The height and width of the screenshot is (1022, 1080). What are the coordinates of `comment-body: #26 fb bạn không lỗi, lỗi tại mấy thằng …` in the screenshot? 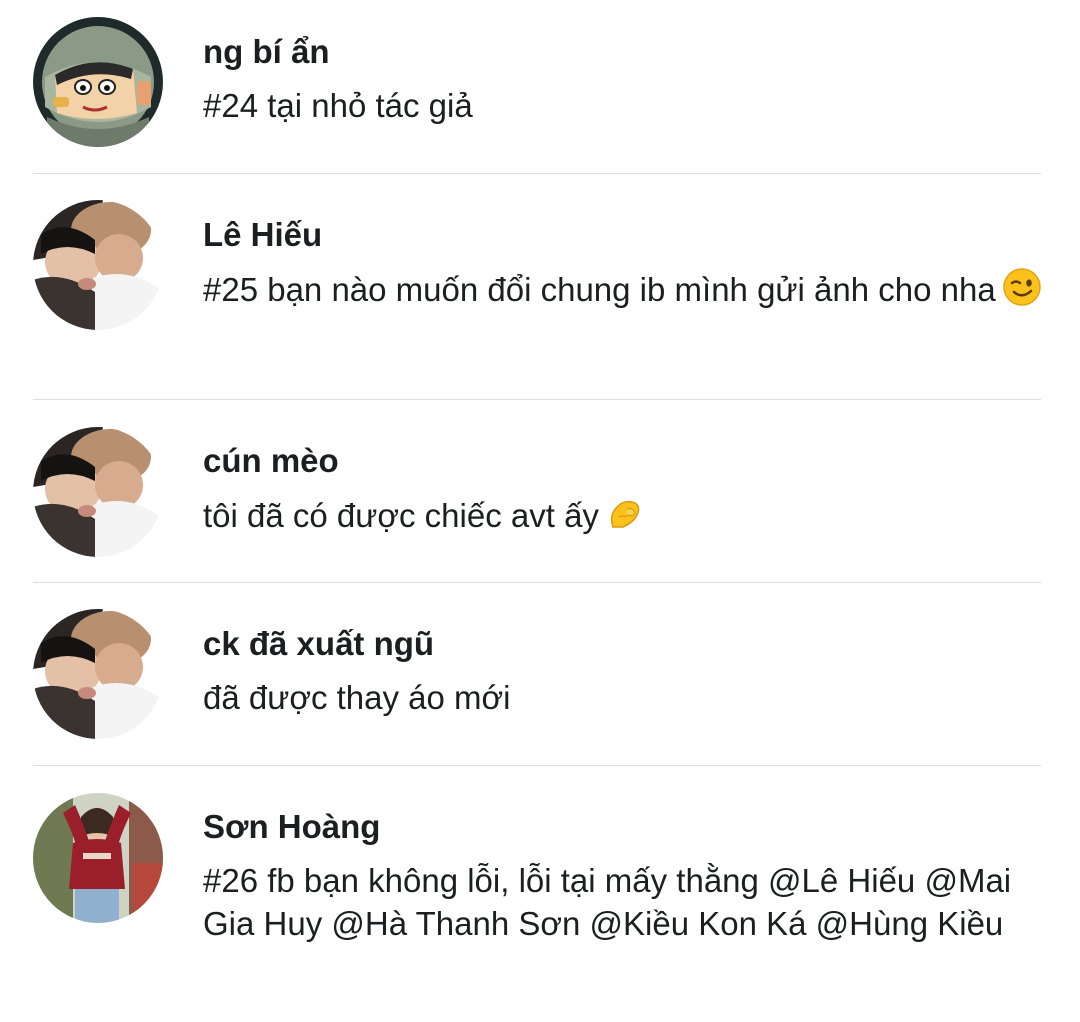 It's located at (607, 902).